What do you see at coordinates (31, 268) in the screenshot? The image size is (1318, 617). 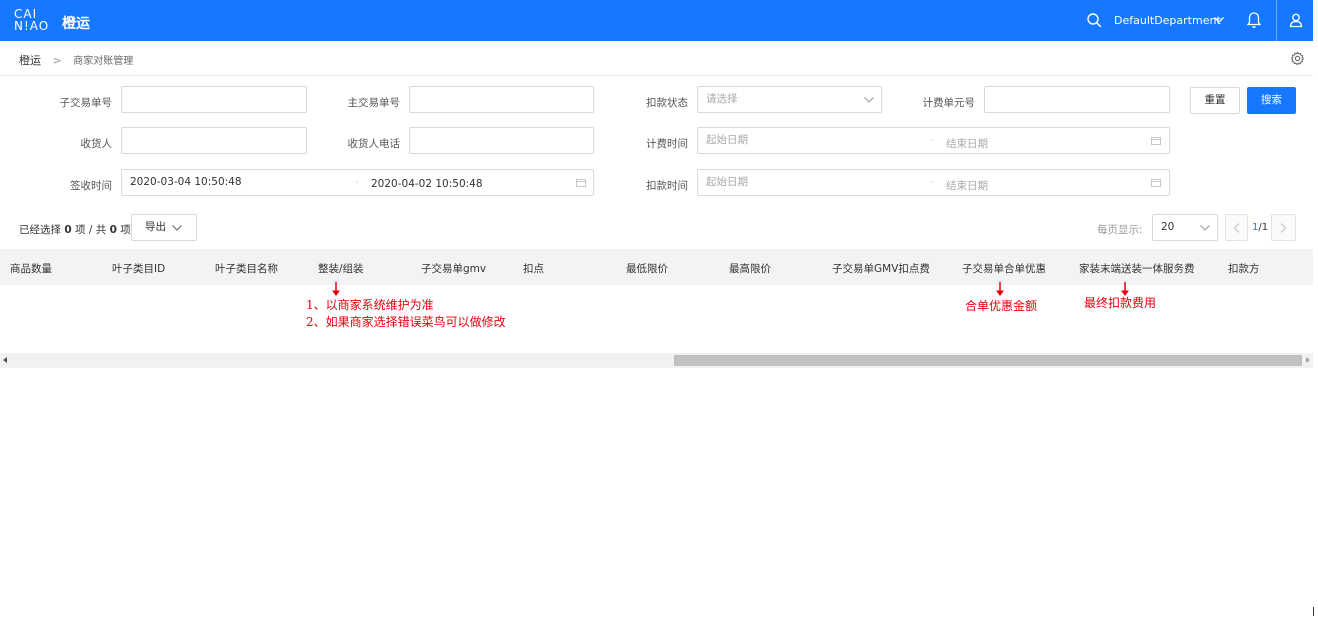 I see `column-header: 商品数量` at bounding box center [31, 268].